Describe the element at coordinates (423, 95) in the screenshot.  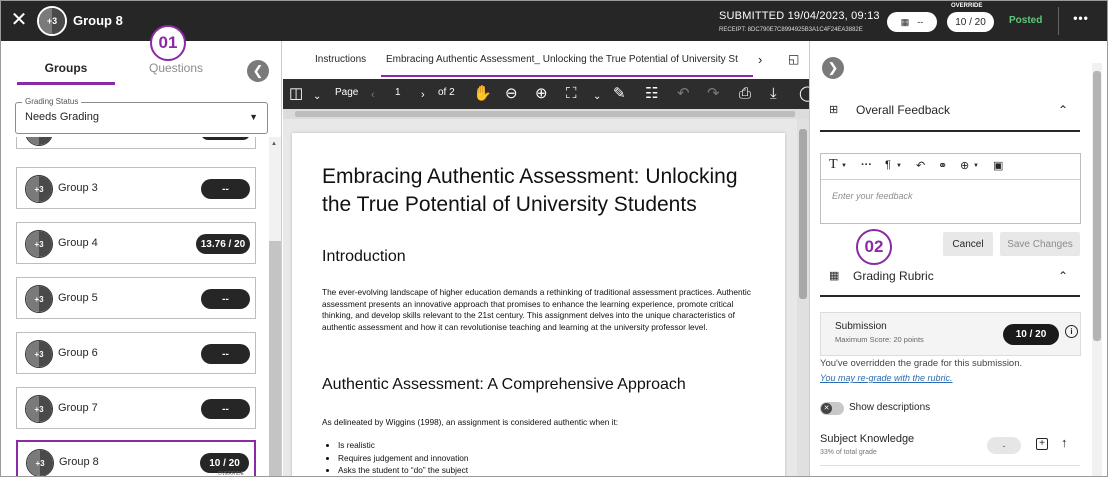
I see `next-page-icon: ›` at that location.